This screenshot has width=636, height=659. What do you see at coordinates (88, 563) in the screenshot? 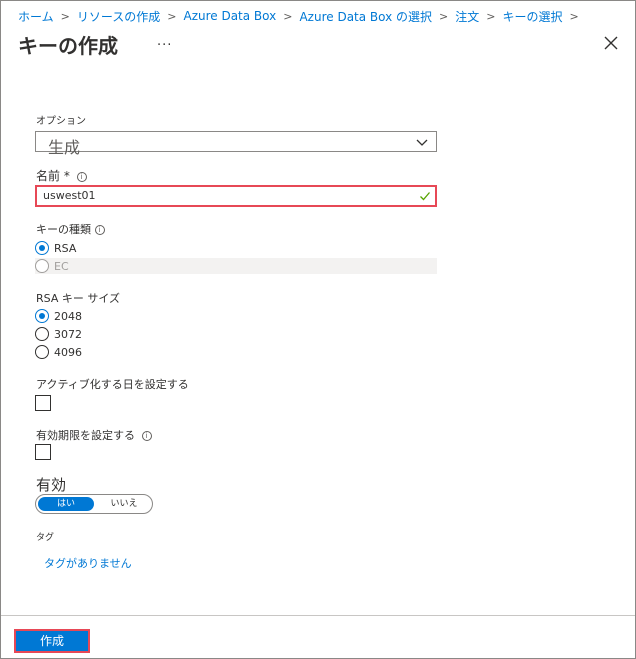
I see `no-tags-link: タグがありません` at bounding box center [88, 563].